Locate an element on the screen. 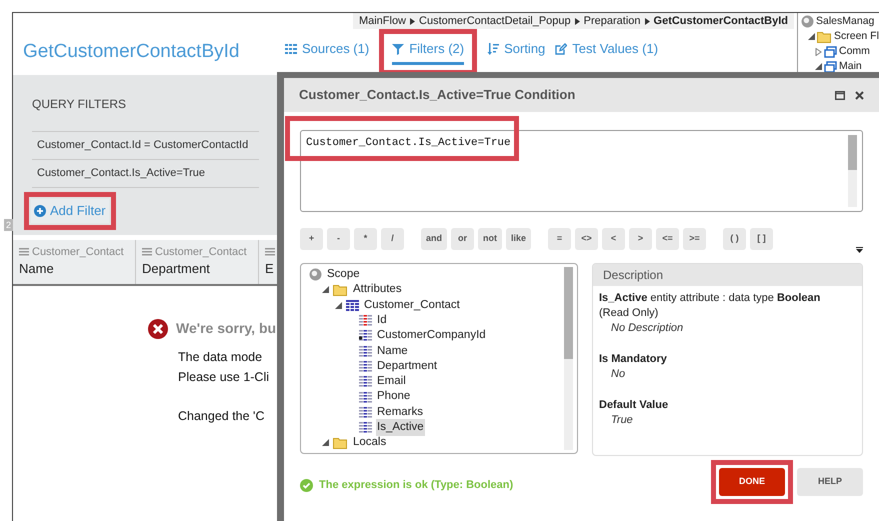 The height and width of the screenshot is (521, 879). breadcrumb-item: CustomerContactDetail_Popup is located at coordinates (495, 21).